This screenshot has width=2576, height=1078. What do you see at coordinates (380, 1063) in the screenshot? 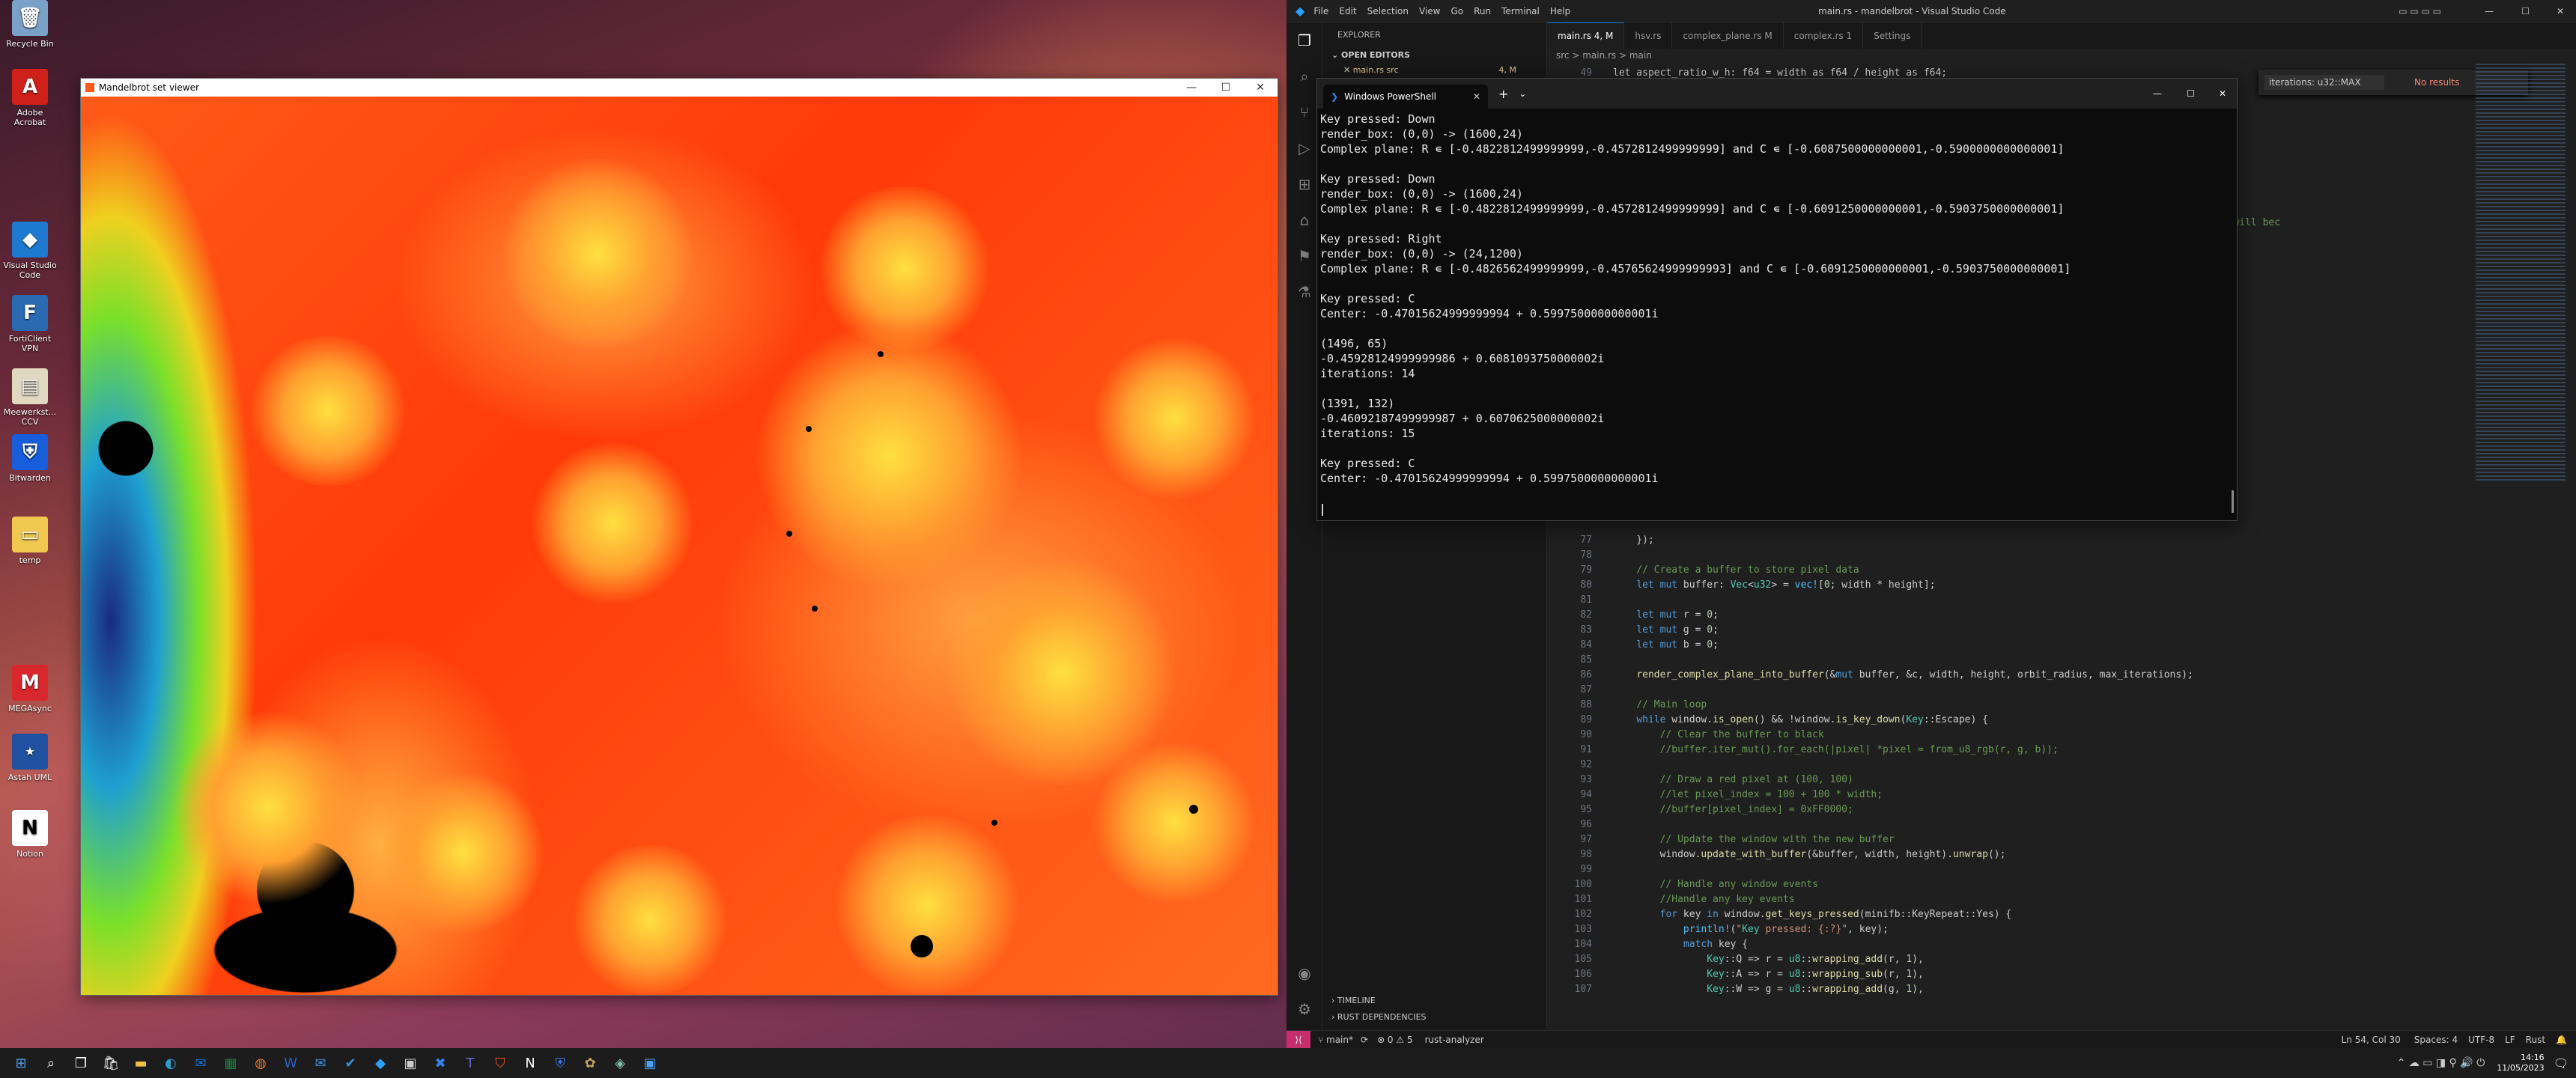
I see `vscode-taskbar-icon: ◆` at bounding box center [380, 1063].